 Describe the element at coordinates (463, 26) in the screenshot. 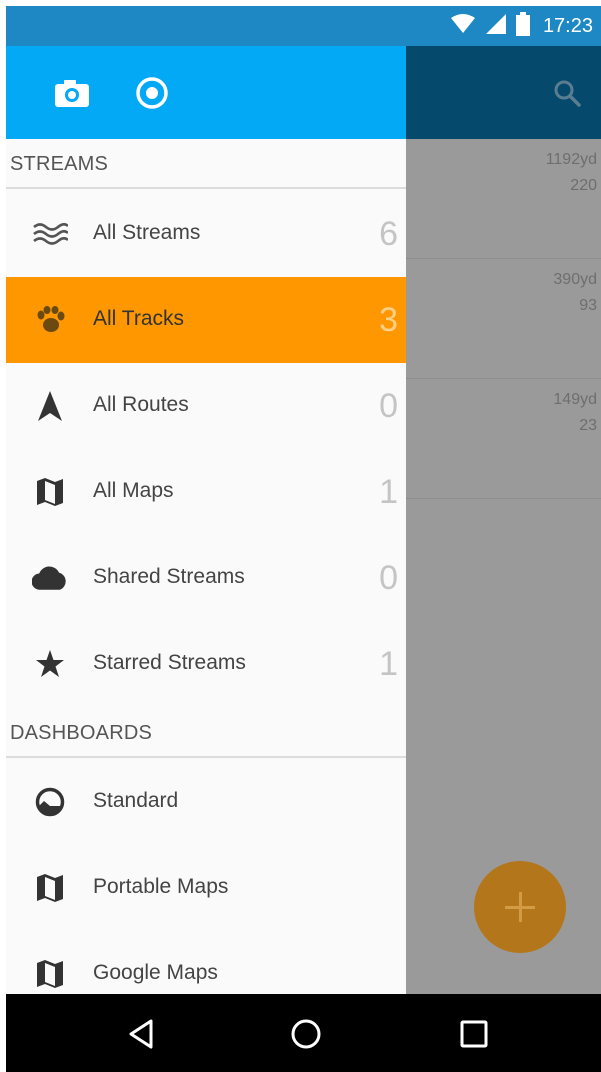

I see `wifi-icon` at that location.